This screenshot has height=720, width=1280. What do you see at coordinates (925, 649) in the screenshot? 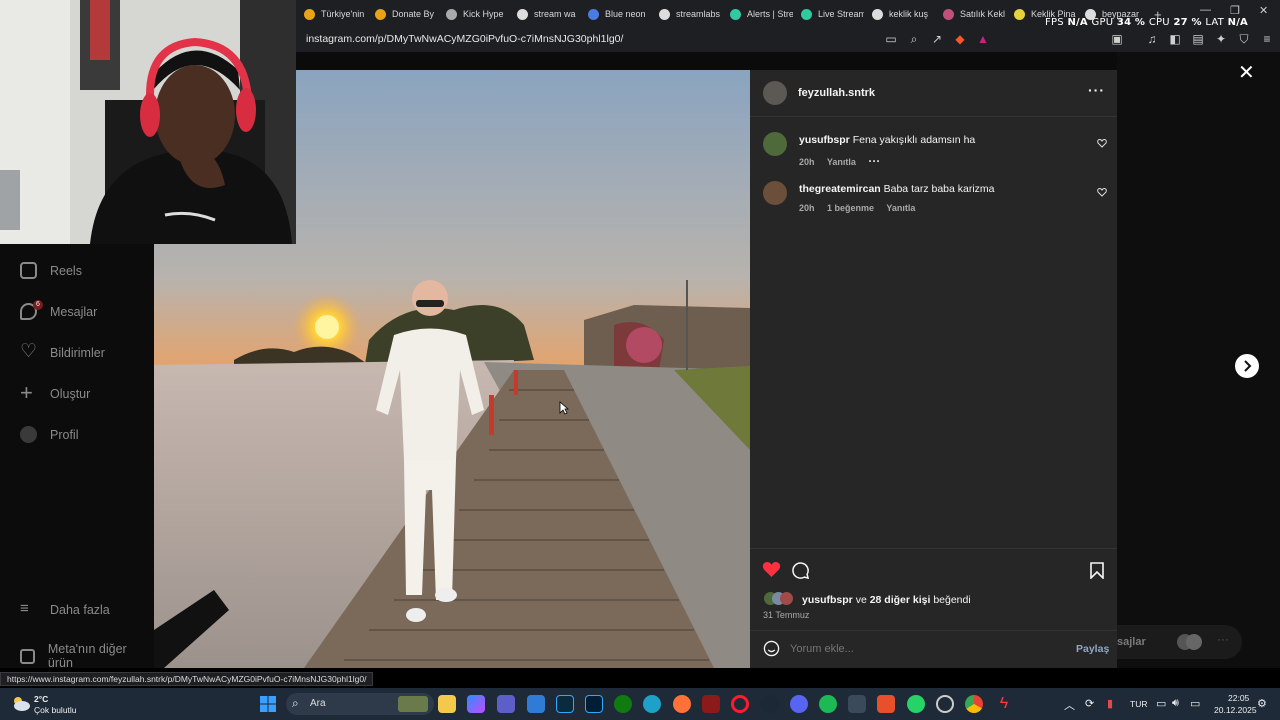
I see `comment-input` at bounding box center [925, 649].